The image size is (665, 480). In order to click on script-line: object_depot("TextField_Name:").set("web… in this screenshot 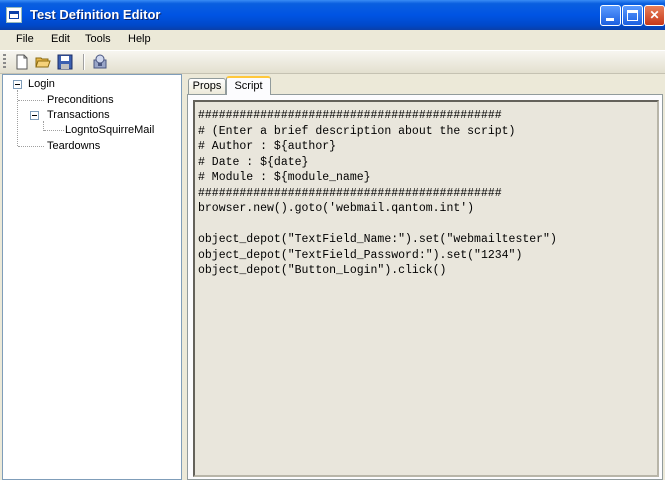, I will do `click(377, 239)`.